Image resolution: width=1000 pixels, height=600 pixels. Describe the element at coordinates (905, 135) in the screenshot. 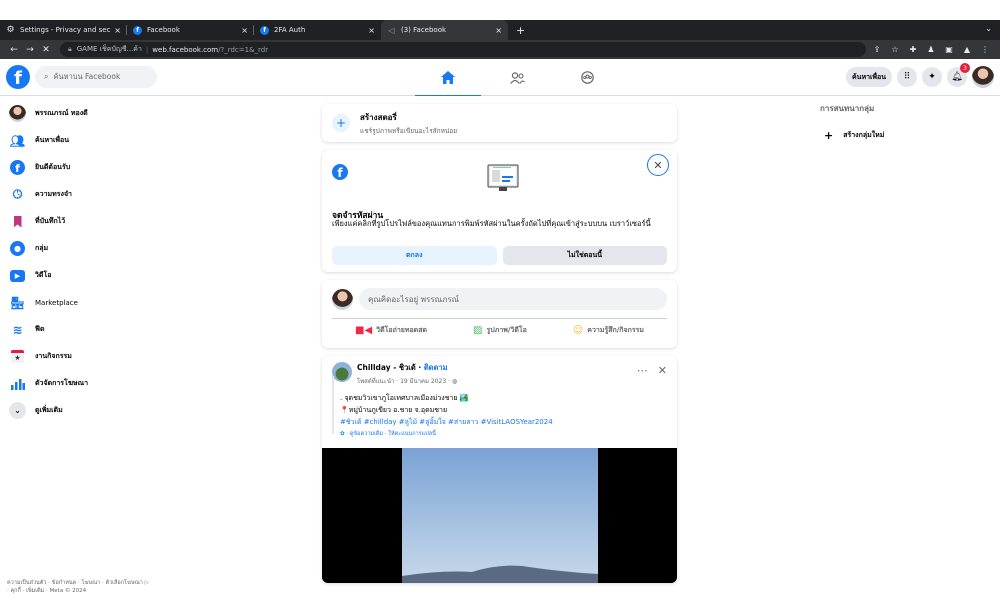

I see `create-group-button: + สร้างกลุ่มใหม่` at that location.